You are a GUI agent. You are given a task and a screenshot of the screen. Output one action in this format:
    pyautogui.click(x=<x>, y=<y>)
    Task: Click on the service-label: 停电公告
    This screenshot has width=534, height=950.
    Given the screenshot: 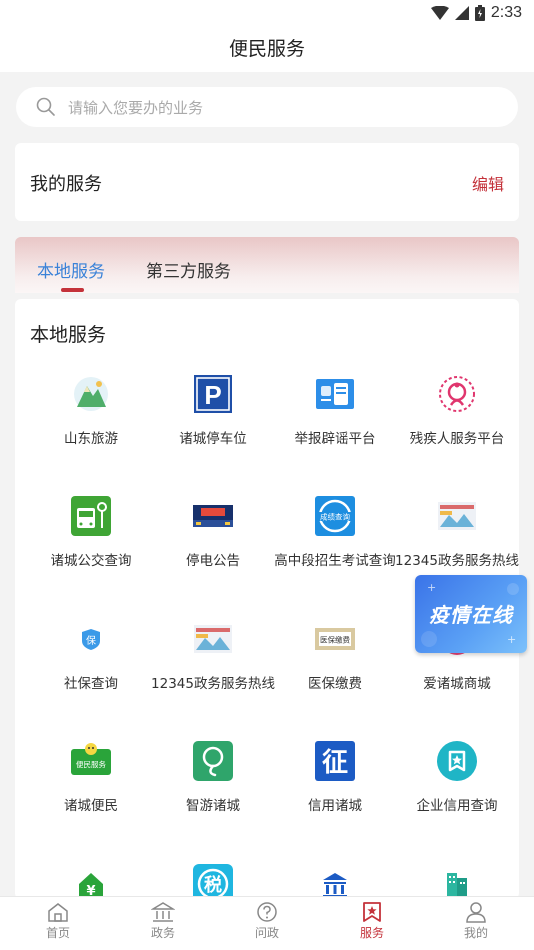 What is the action you would take?
    pyautogui.click(x=213, y=561)
    